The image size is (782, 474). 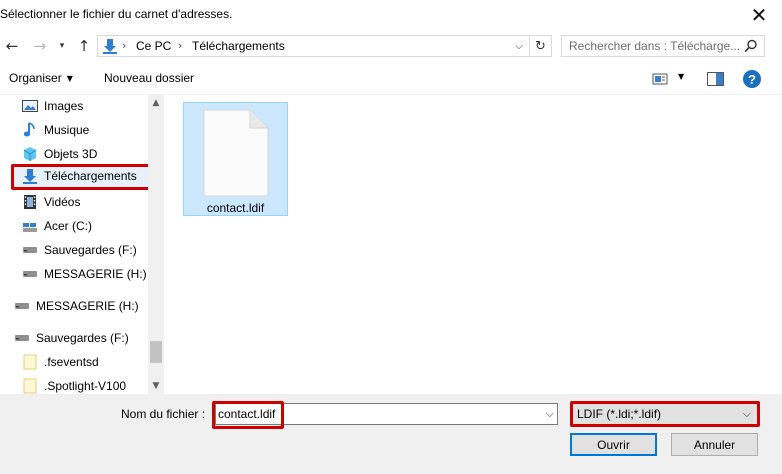 What do you see at coordinates (153, 46) in the screenshot?
I see `breadcrumb-ce-pc: Ce PC` at bounding box center [153, 46].